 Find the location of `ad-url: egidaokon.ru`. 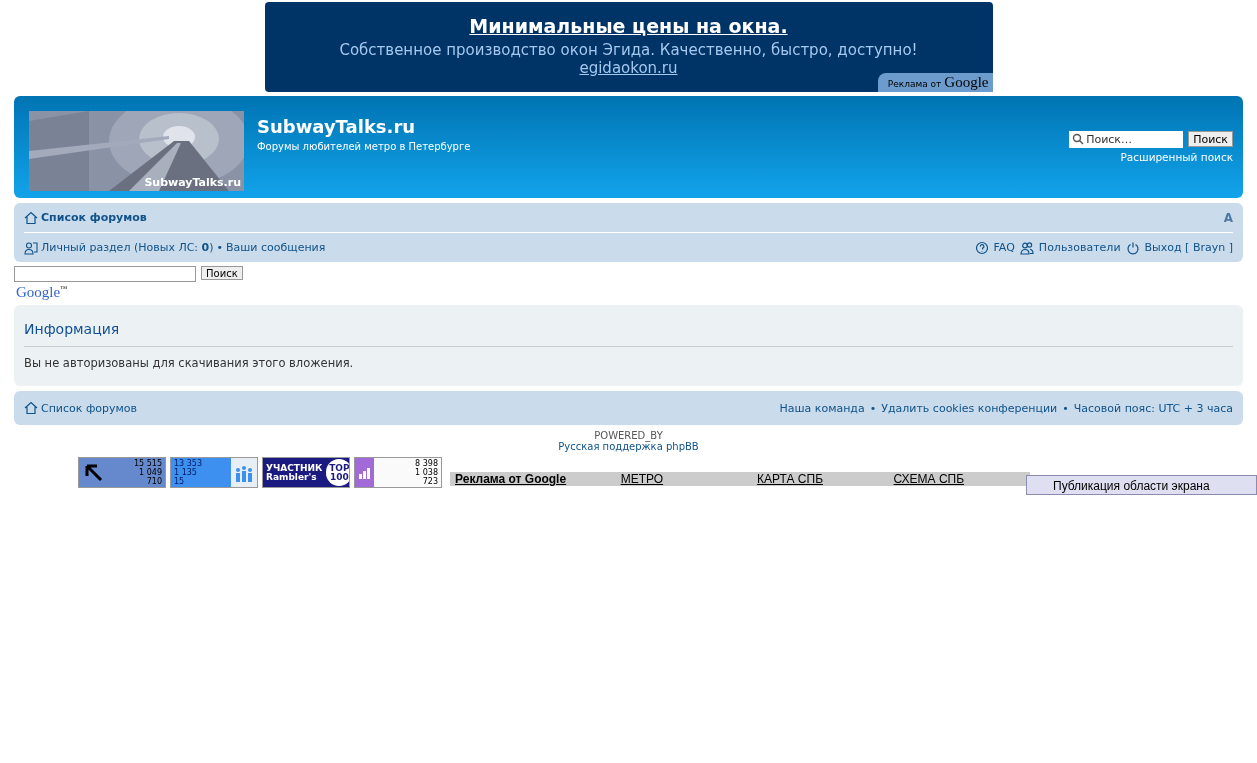

ad-url: egidaokon.ru is located at coordinates (628, 68).